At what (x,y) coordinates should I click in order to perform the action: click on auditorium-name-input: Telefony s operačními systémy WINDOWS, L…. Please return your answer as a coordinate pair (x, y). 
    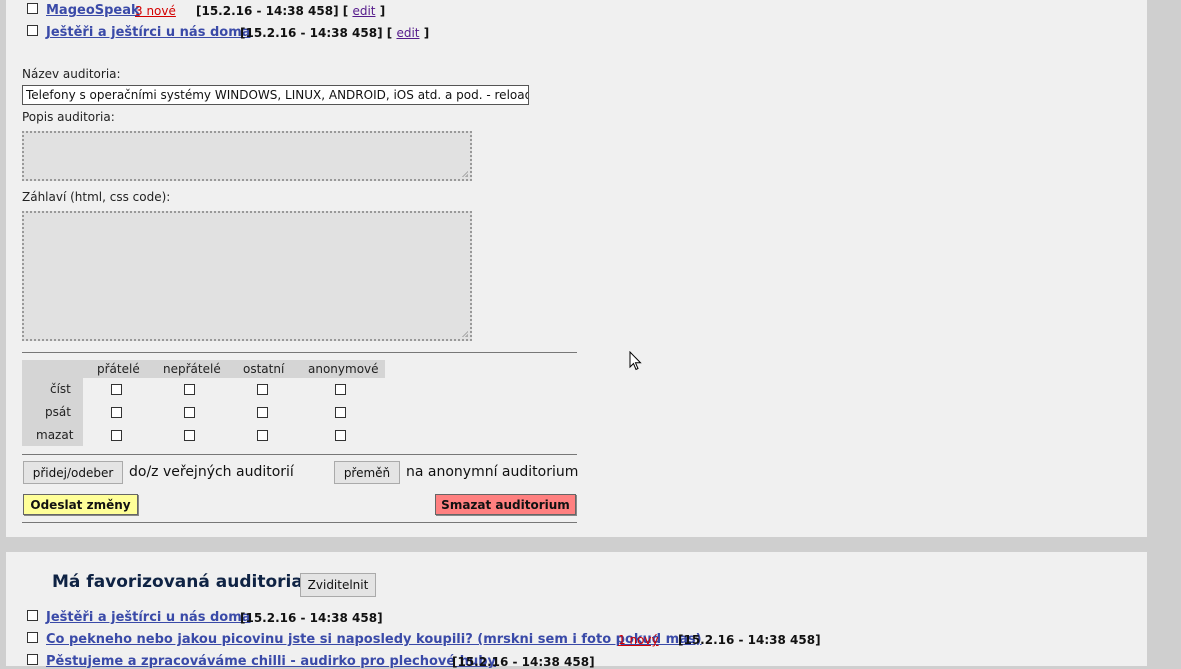
    Looking at the image, I should click on (275, 95).